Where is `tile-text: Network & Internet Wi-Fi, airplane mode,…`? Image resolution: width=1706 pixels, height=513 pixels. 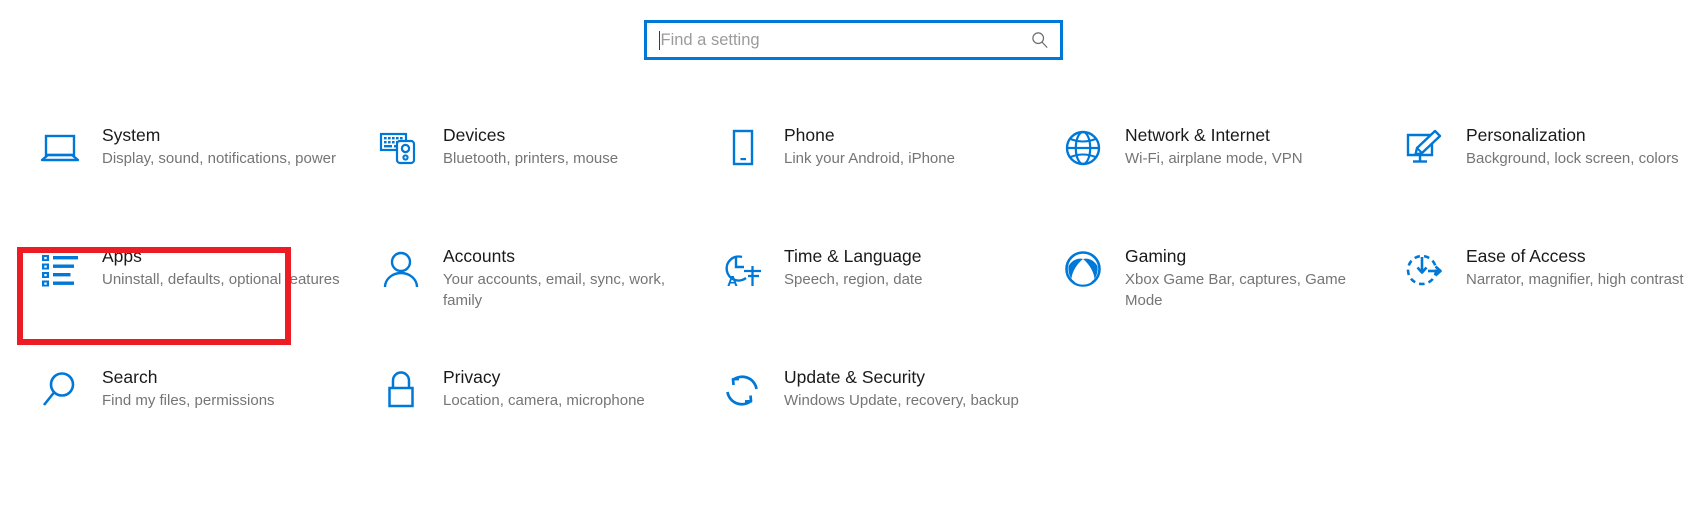 tile-text: Network & Internet Wi-Fi, airplane mode,… is located at coordinates (1244, 146).